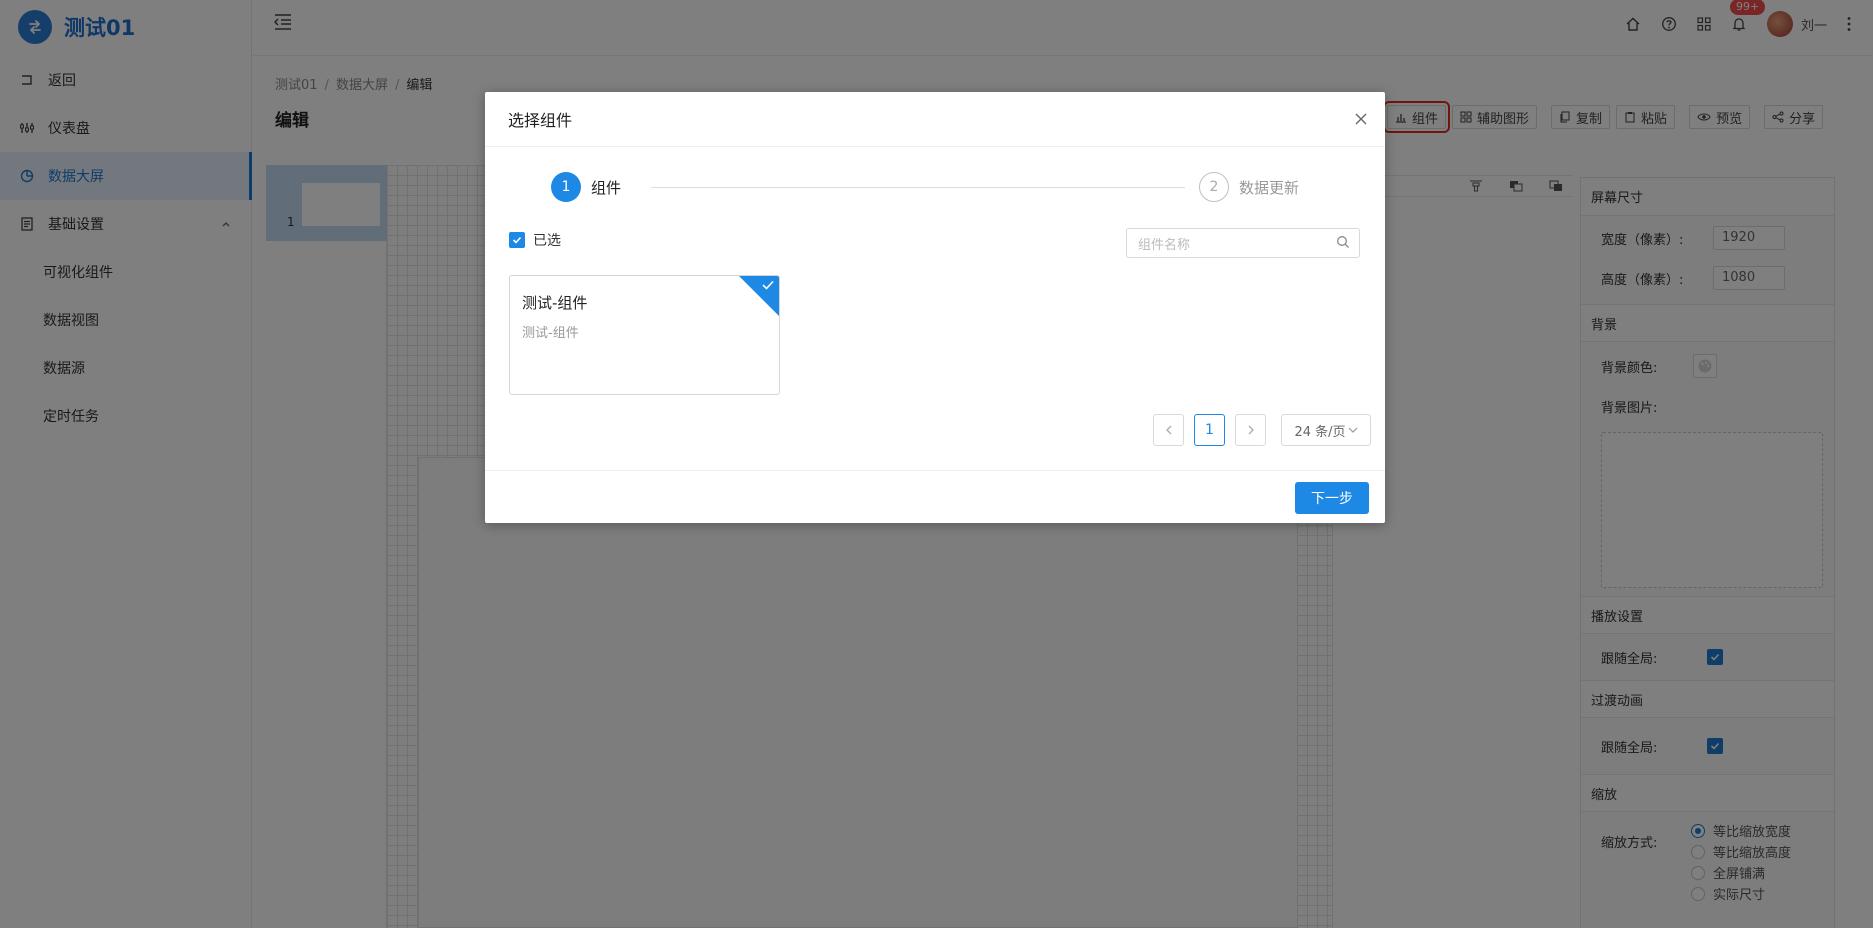 Image resolution: width=1873 pixels, height=928 pixels. I want to click on card-title: 测试-组件, so click(555, 303).